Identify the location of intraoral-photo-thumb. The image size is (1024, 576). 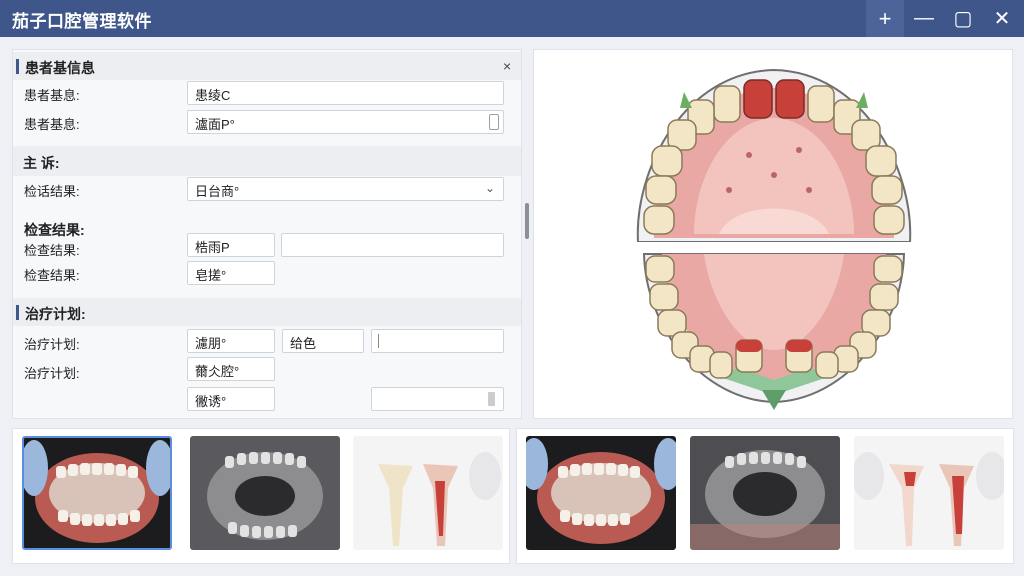
(97, 493).